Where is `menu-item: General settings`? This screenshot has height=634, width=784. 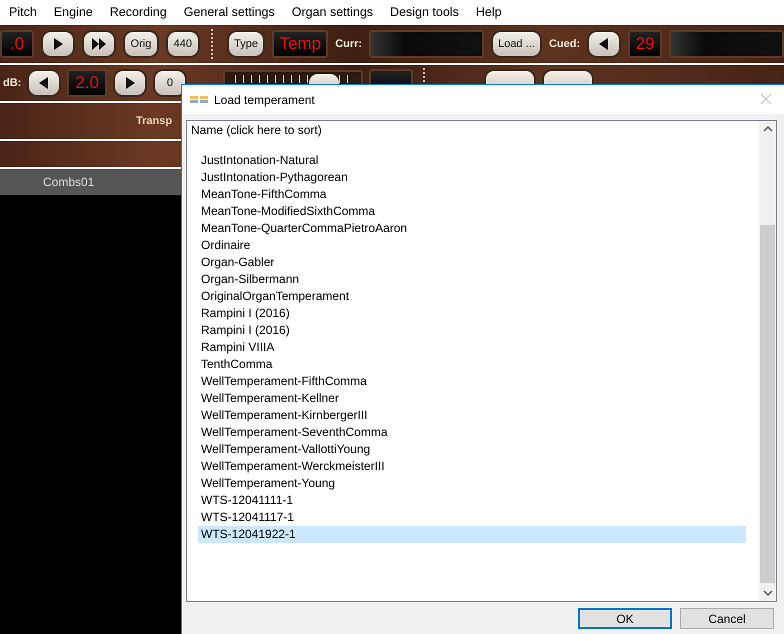
menu-item: General settings is located at coordinates (229, 11).